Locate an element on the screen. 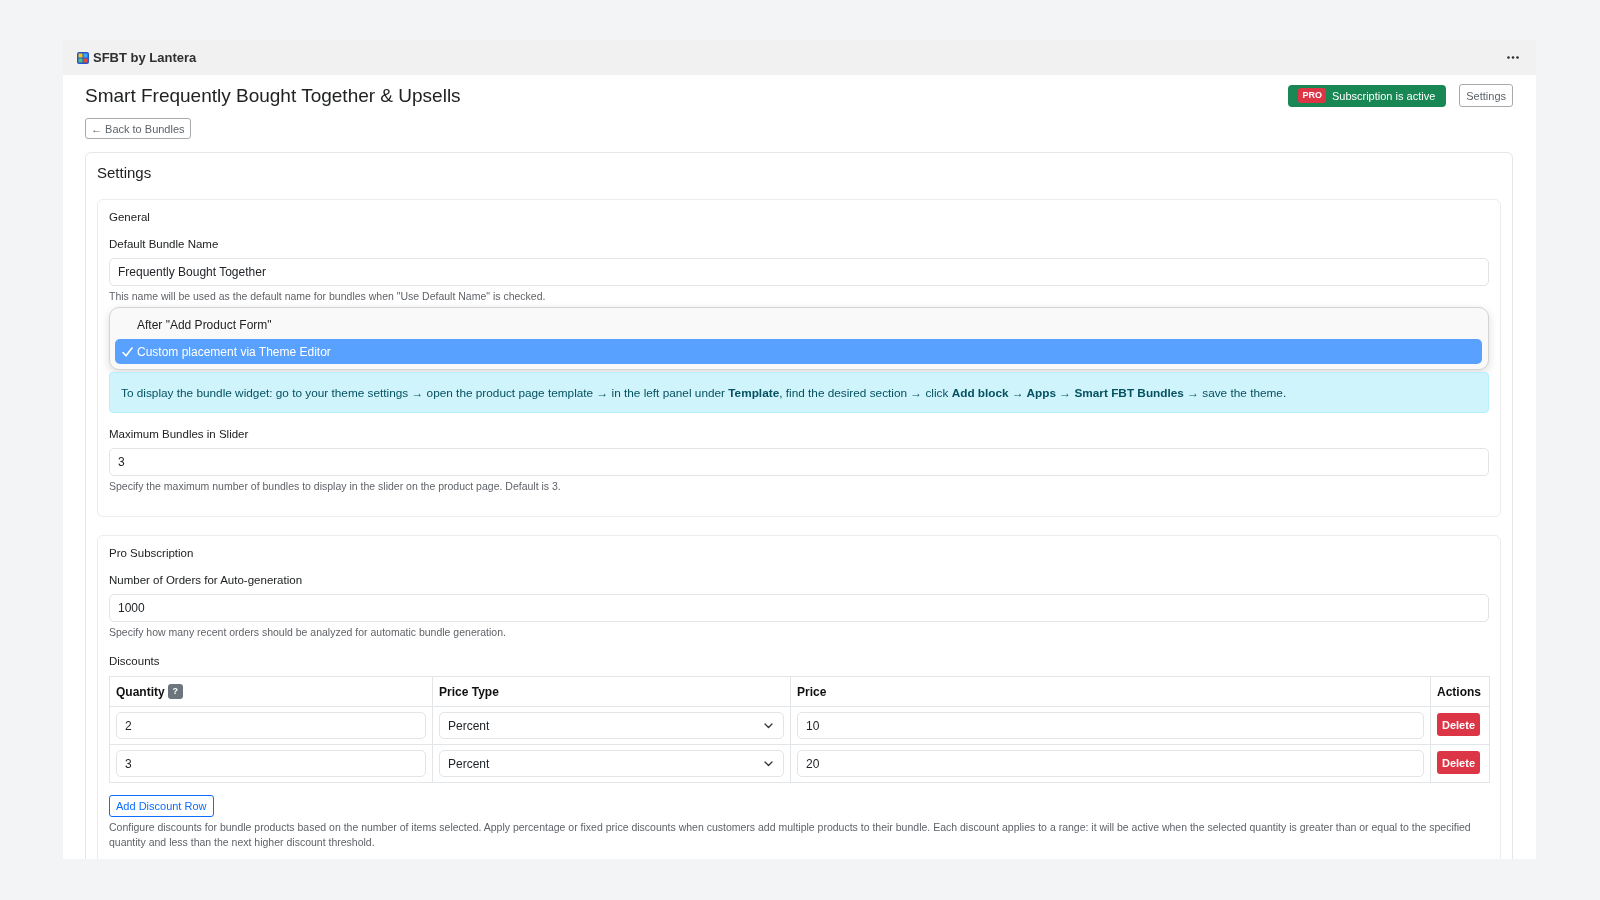 The width and height of the screenshot is (1600, 900). help-text: Specify the maximum number of bundles to display in the slider on the product page. Default is 3. is located at coordinates (335, 486).